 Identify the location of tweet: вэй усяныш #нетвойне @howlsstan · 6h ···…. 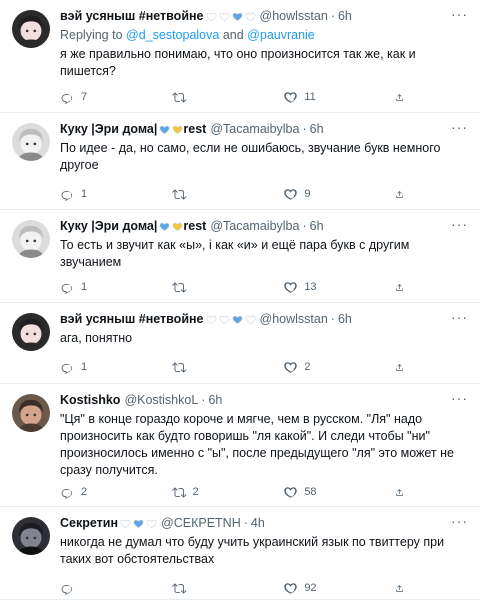
(240, 343).